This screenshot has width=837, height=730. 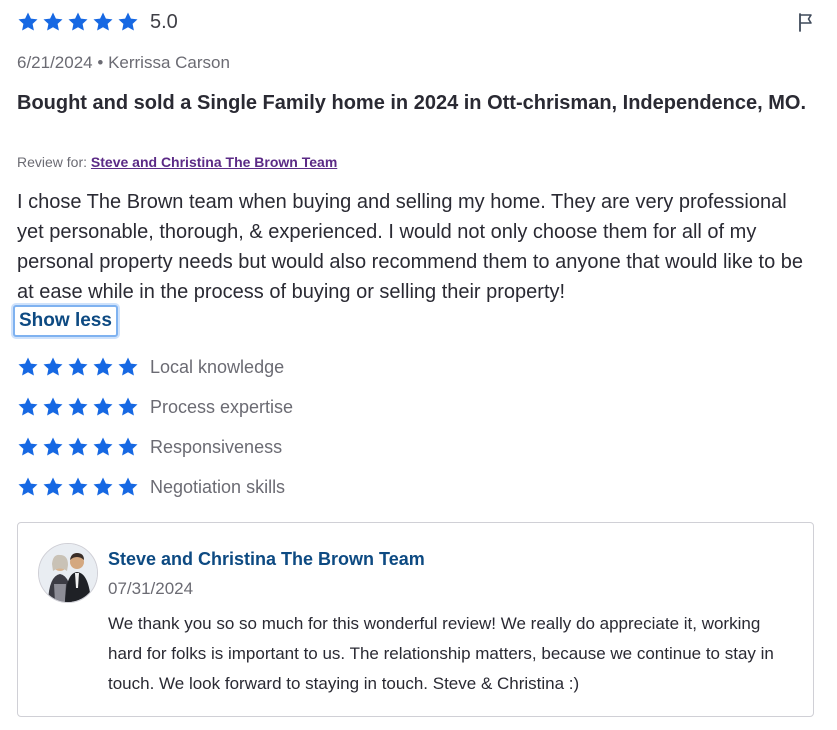 I want to click on sub-rating-local-knowledge: Local knowledge, so click(x=150, y=367).